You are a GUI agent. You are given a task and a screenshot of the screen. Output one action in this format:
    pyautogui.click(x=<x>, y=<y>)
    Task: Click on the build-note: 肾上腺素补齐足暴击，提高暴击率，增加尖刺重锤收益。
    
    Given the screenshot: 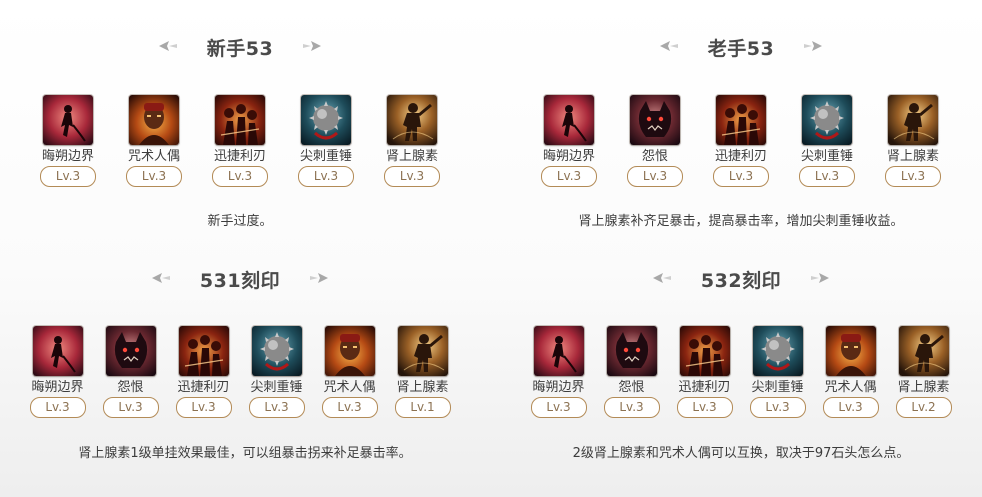 What is the action you would take?
    pyautogui.click(x=741, y=221)
    